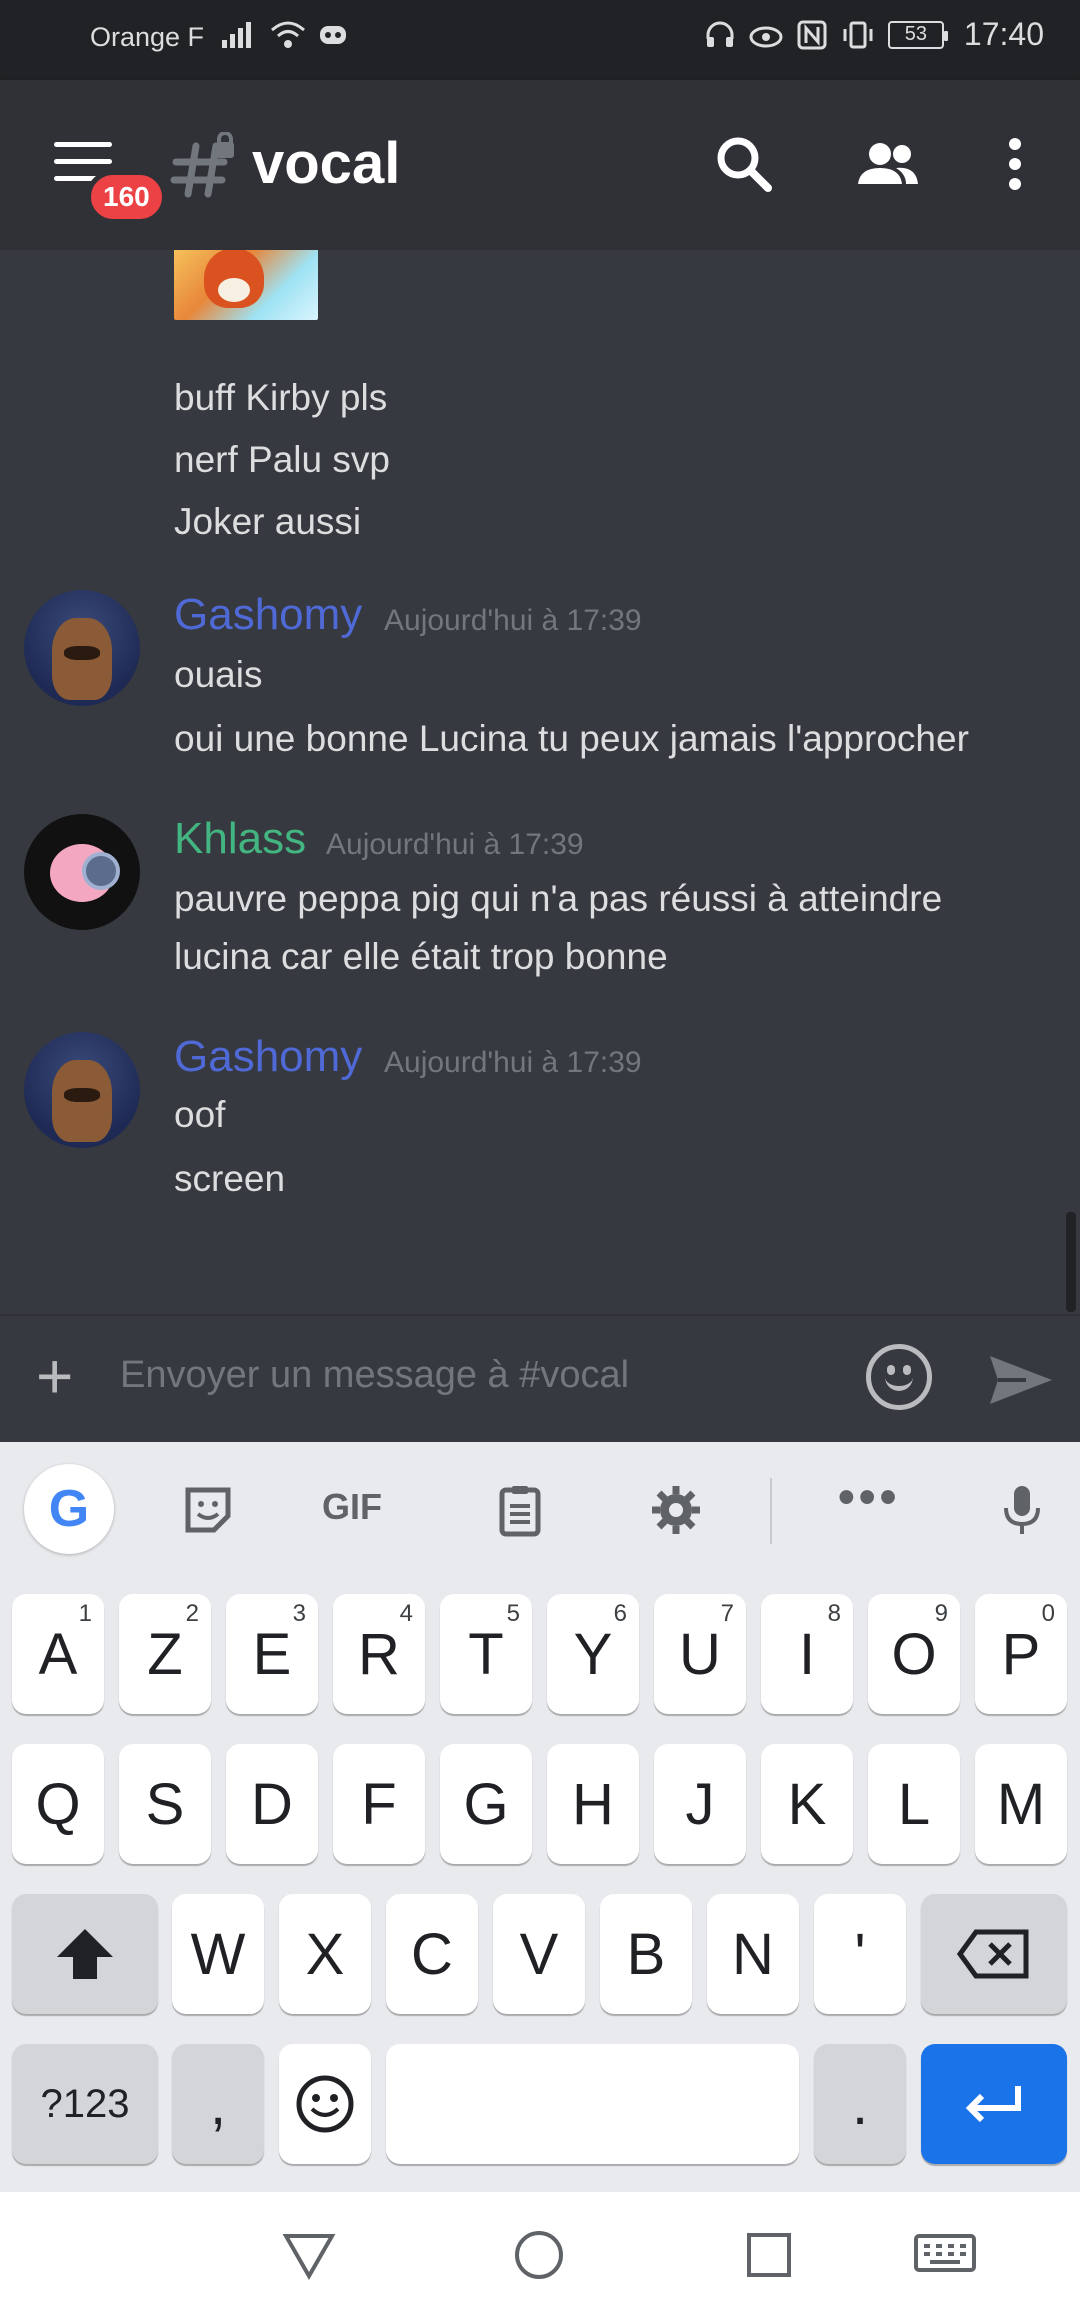  I want to click on keyboard-toolbar: G GIF •••, so click(540, 1506).